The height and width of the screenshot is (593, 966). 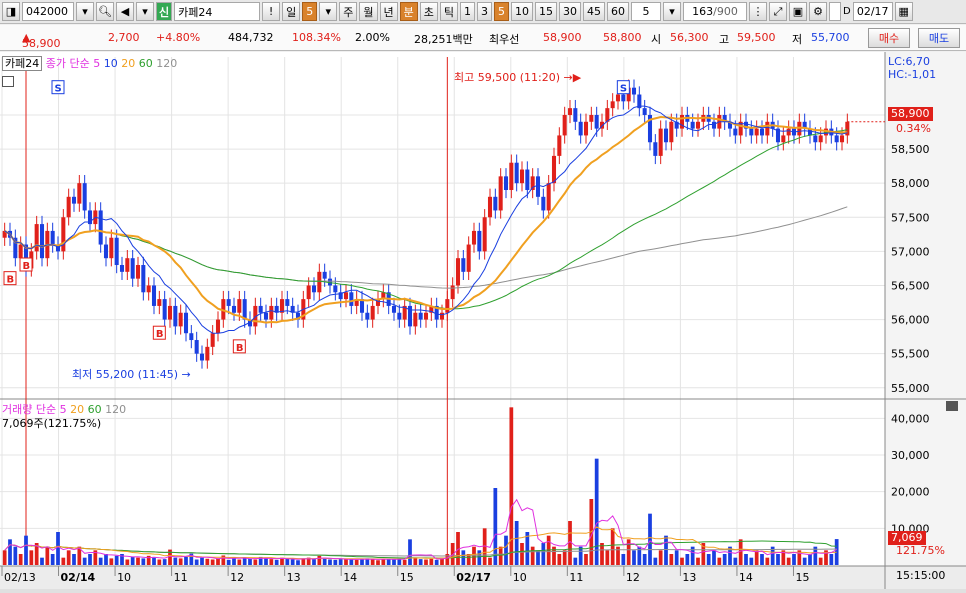 I want to click on minute-10-button: 10, so click(x=522, y=11).